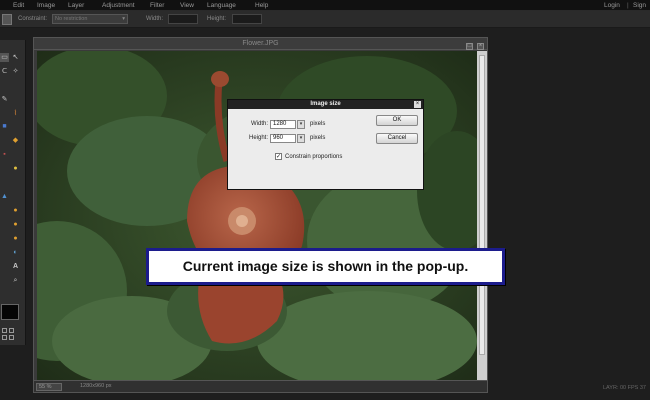 Image resolution: width=650 pixels, height=400 pixels. Describe the element at coordinates (261, 5) in the screenshot. I see `menu-help: Help` at that location.